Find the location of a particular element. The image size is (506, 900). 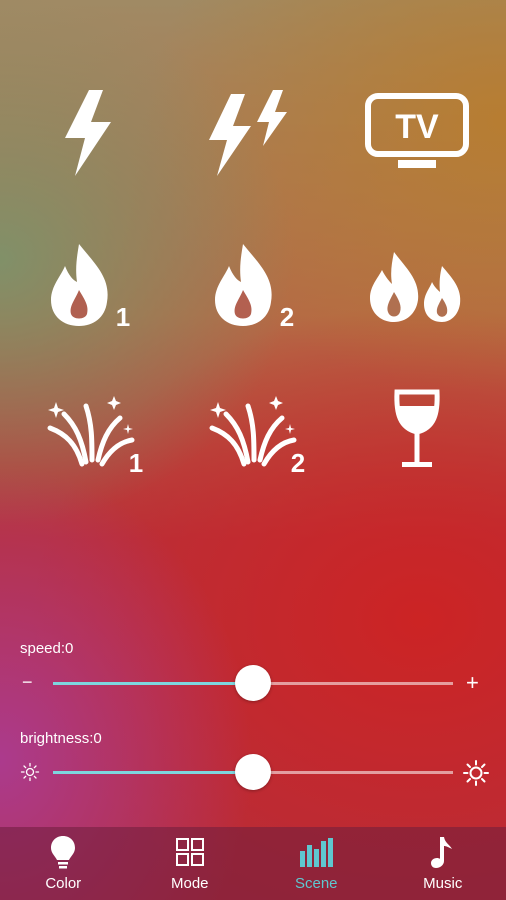

tab-scene: Scene is located at coordinates (316, 863).